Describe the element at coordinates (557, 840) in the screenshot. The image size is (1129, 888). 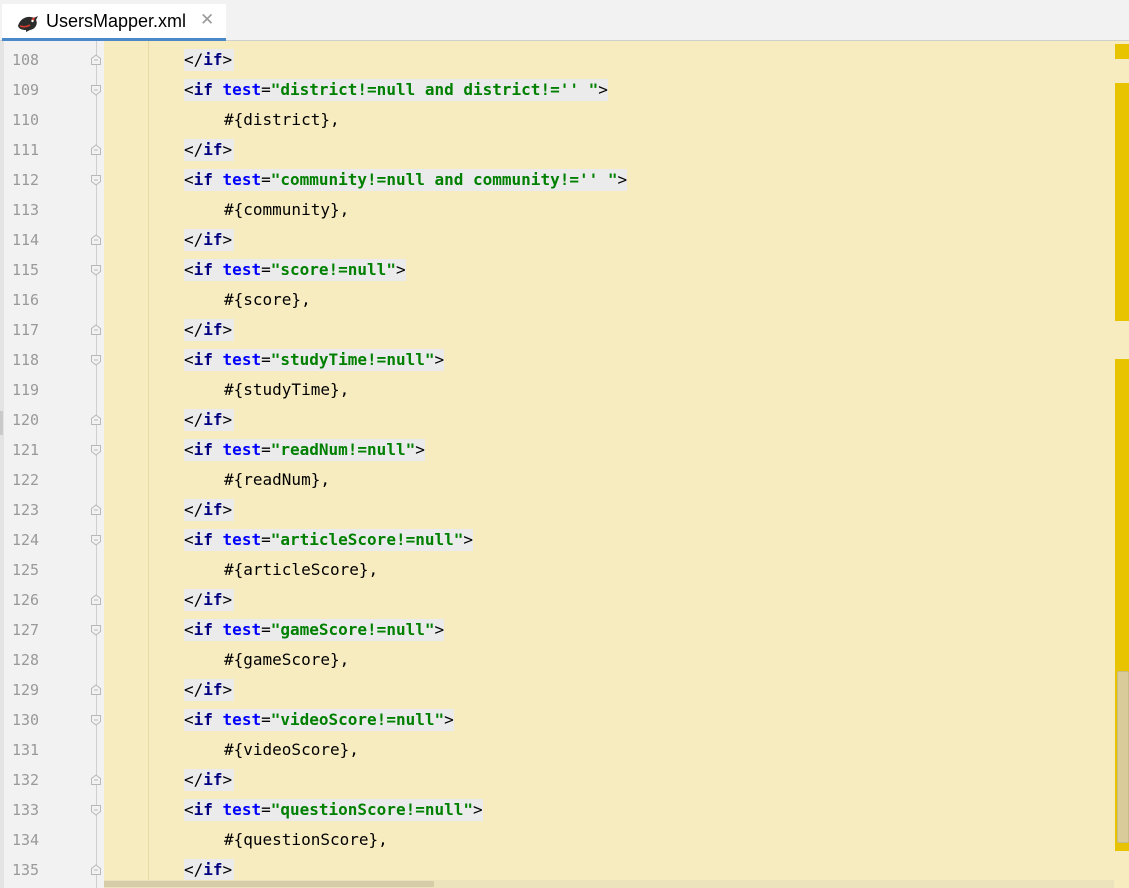
I see `code-line: 134 #{questionScore},` at that location.